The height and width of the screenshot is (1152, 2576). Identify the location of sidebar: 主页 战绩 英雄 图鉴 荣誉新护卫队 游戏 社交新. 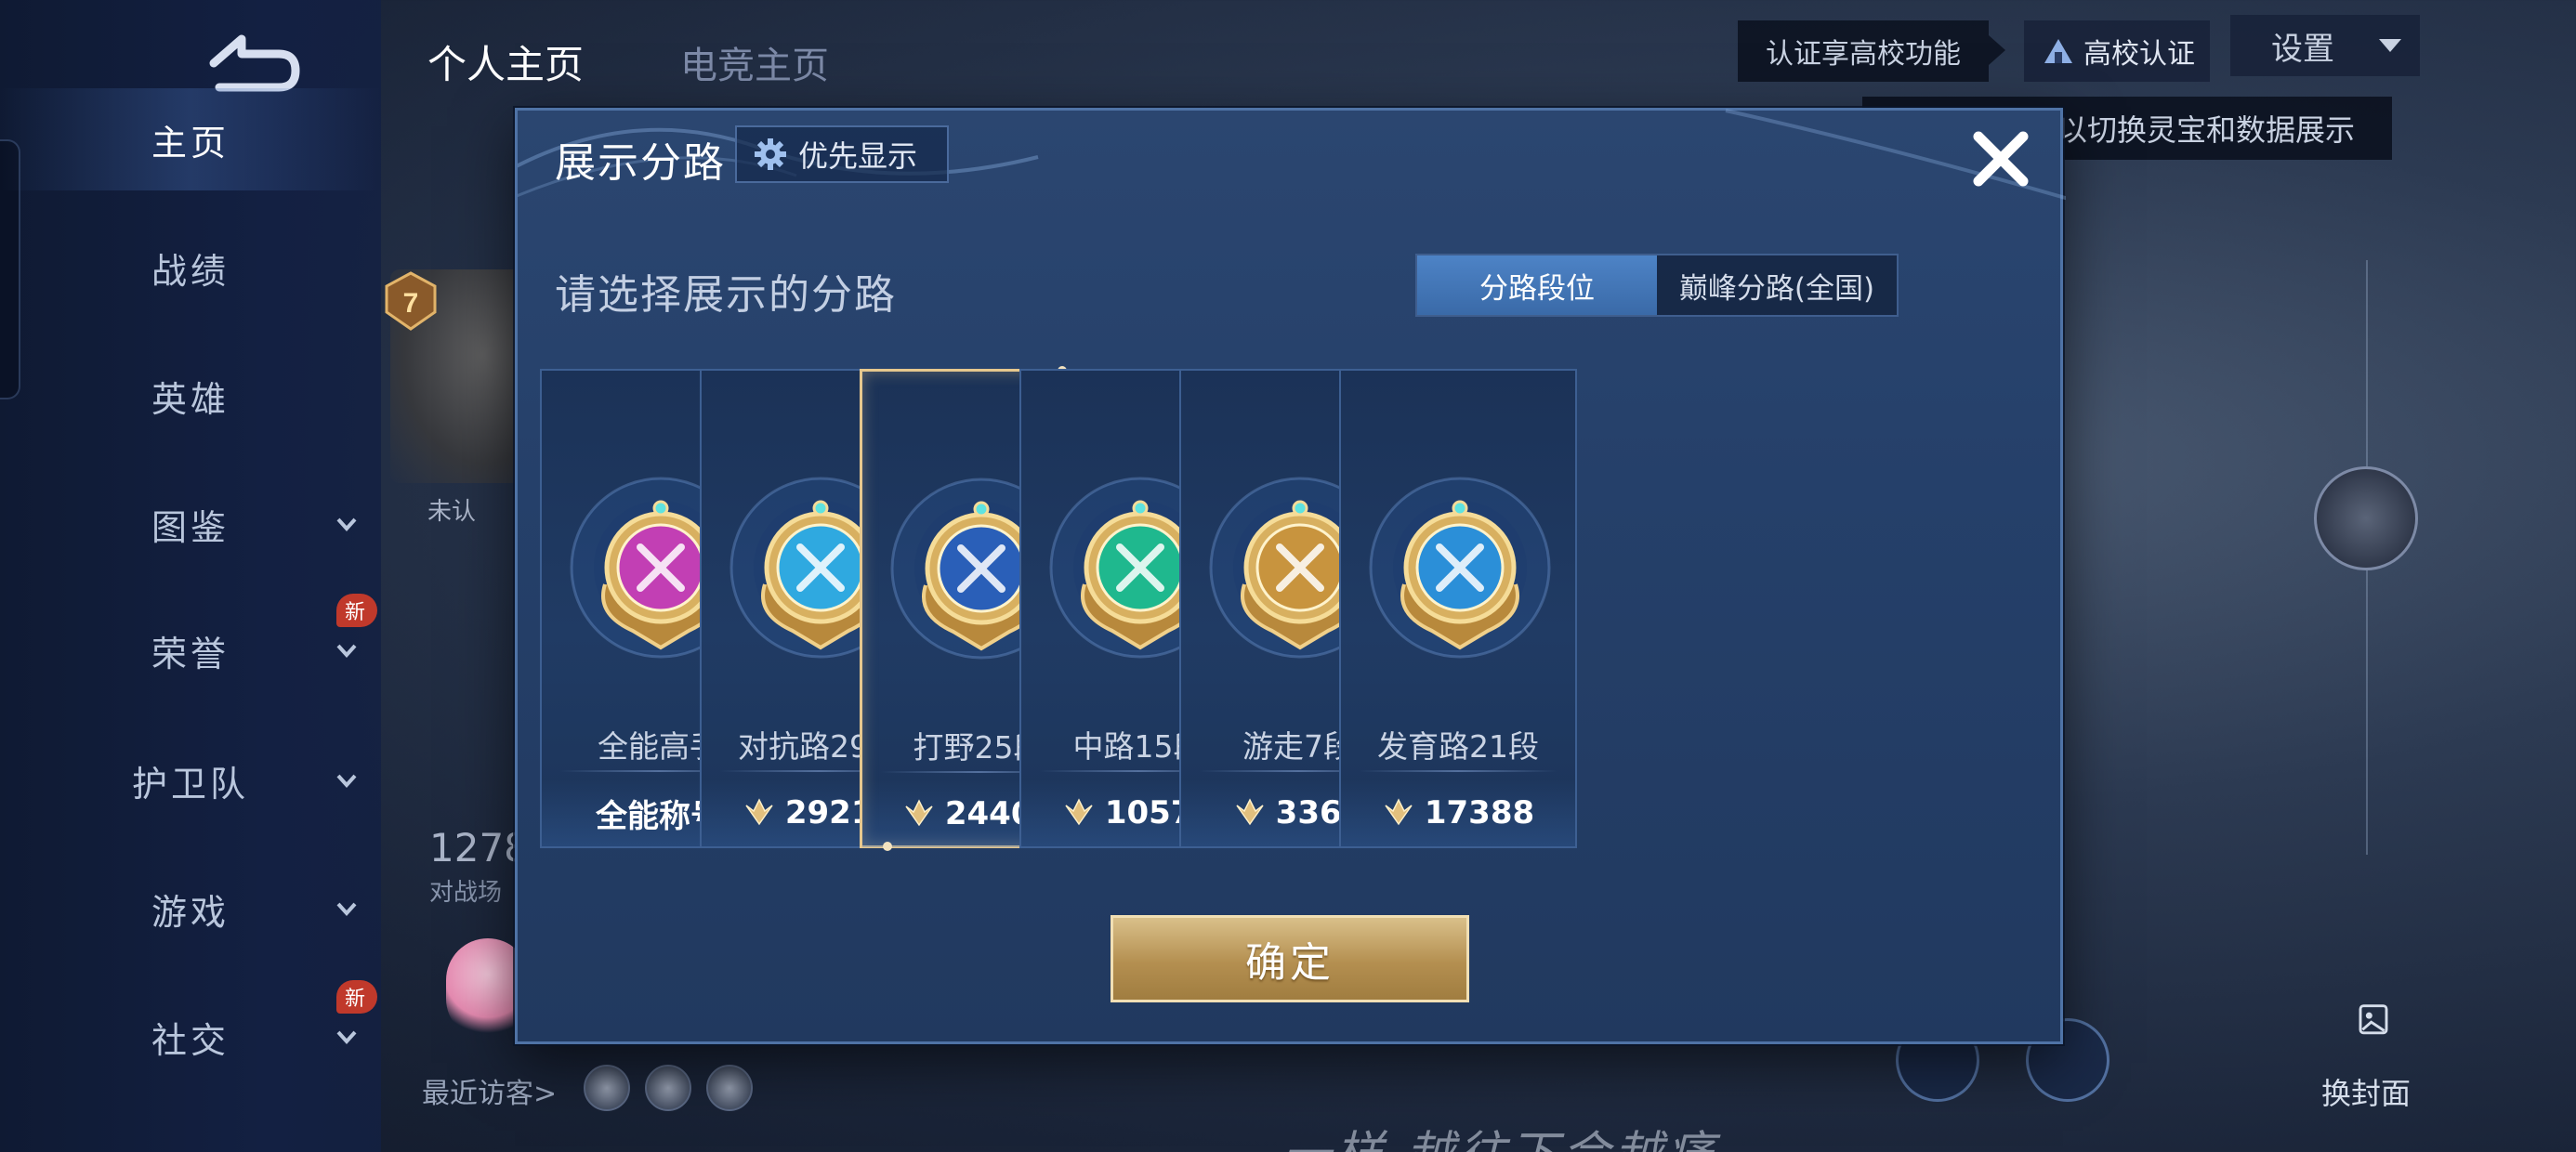
(190, 576).